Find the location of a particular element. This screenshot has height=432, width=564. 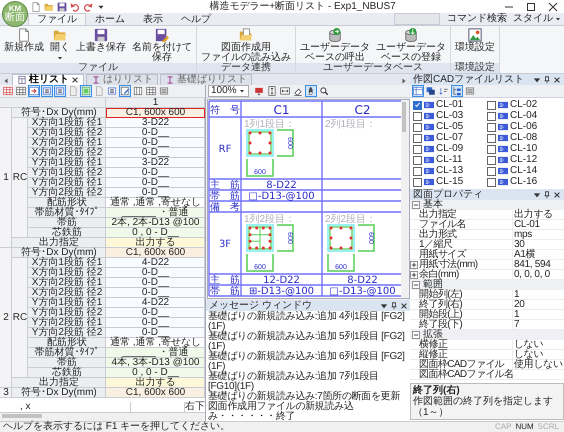

pencil-tool-button is located at coordinates (125, 91).